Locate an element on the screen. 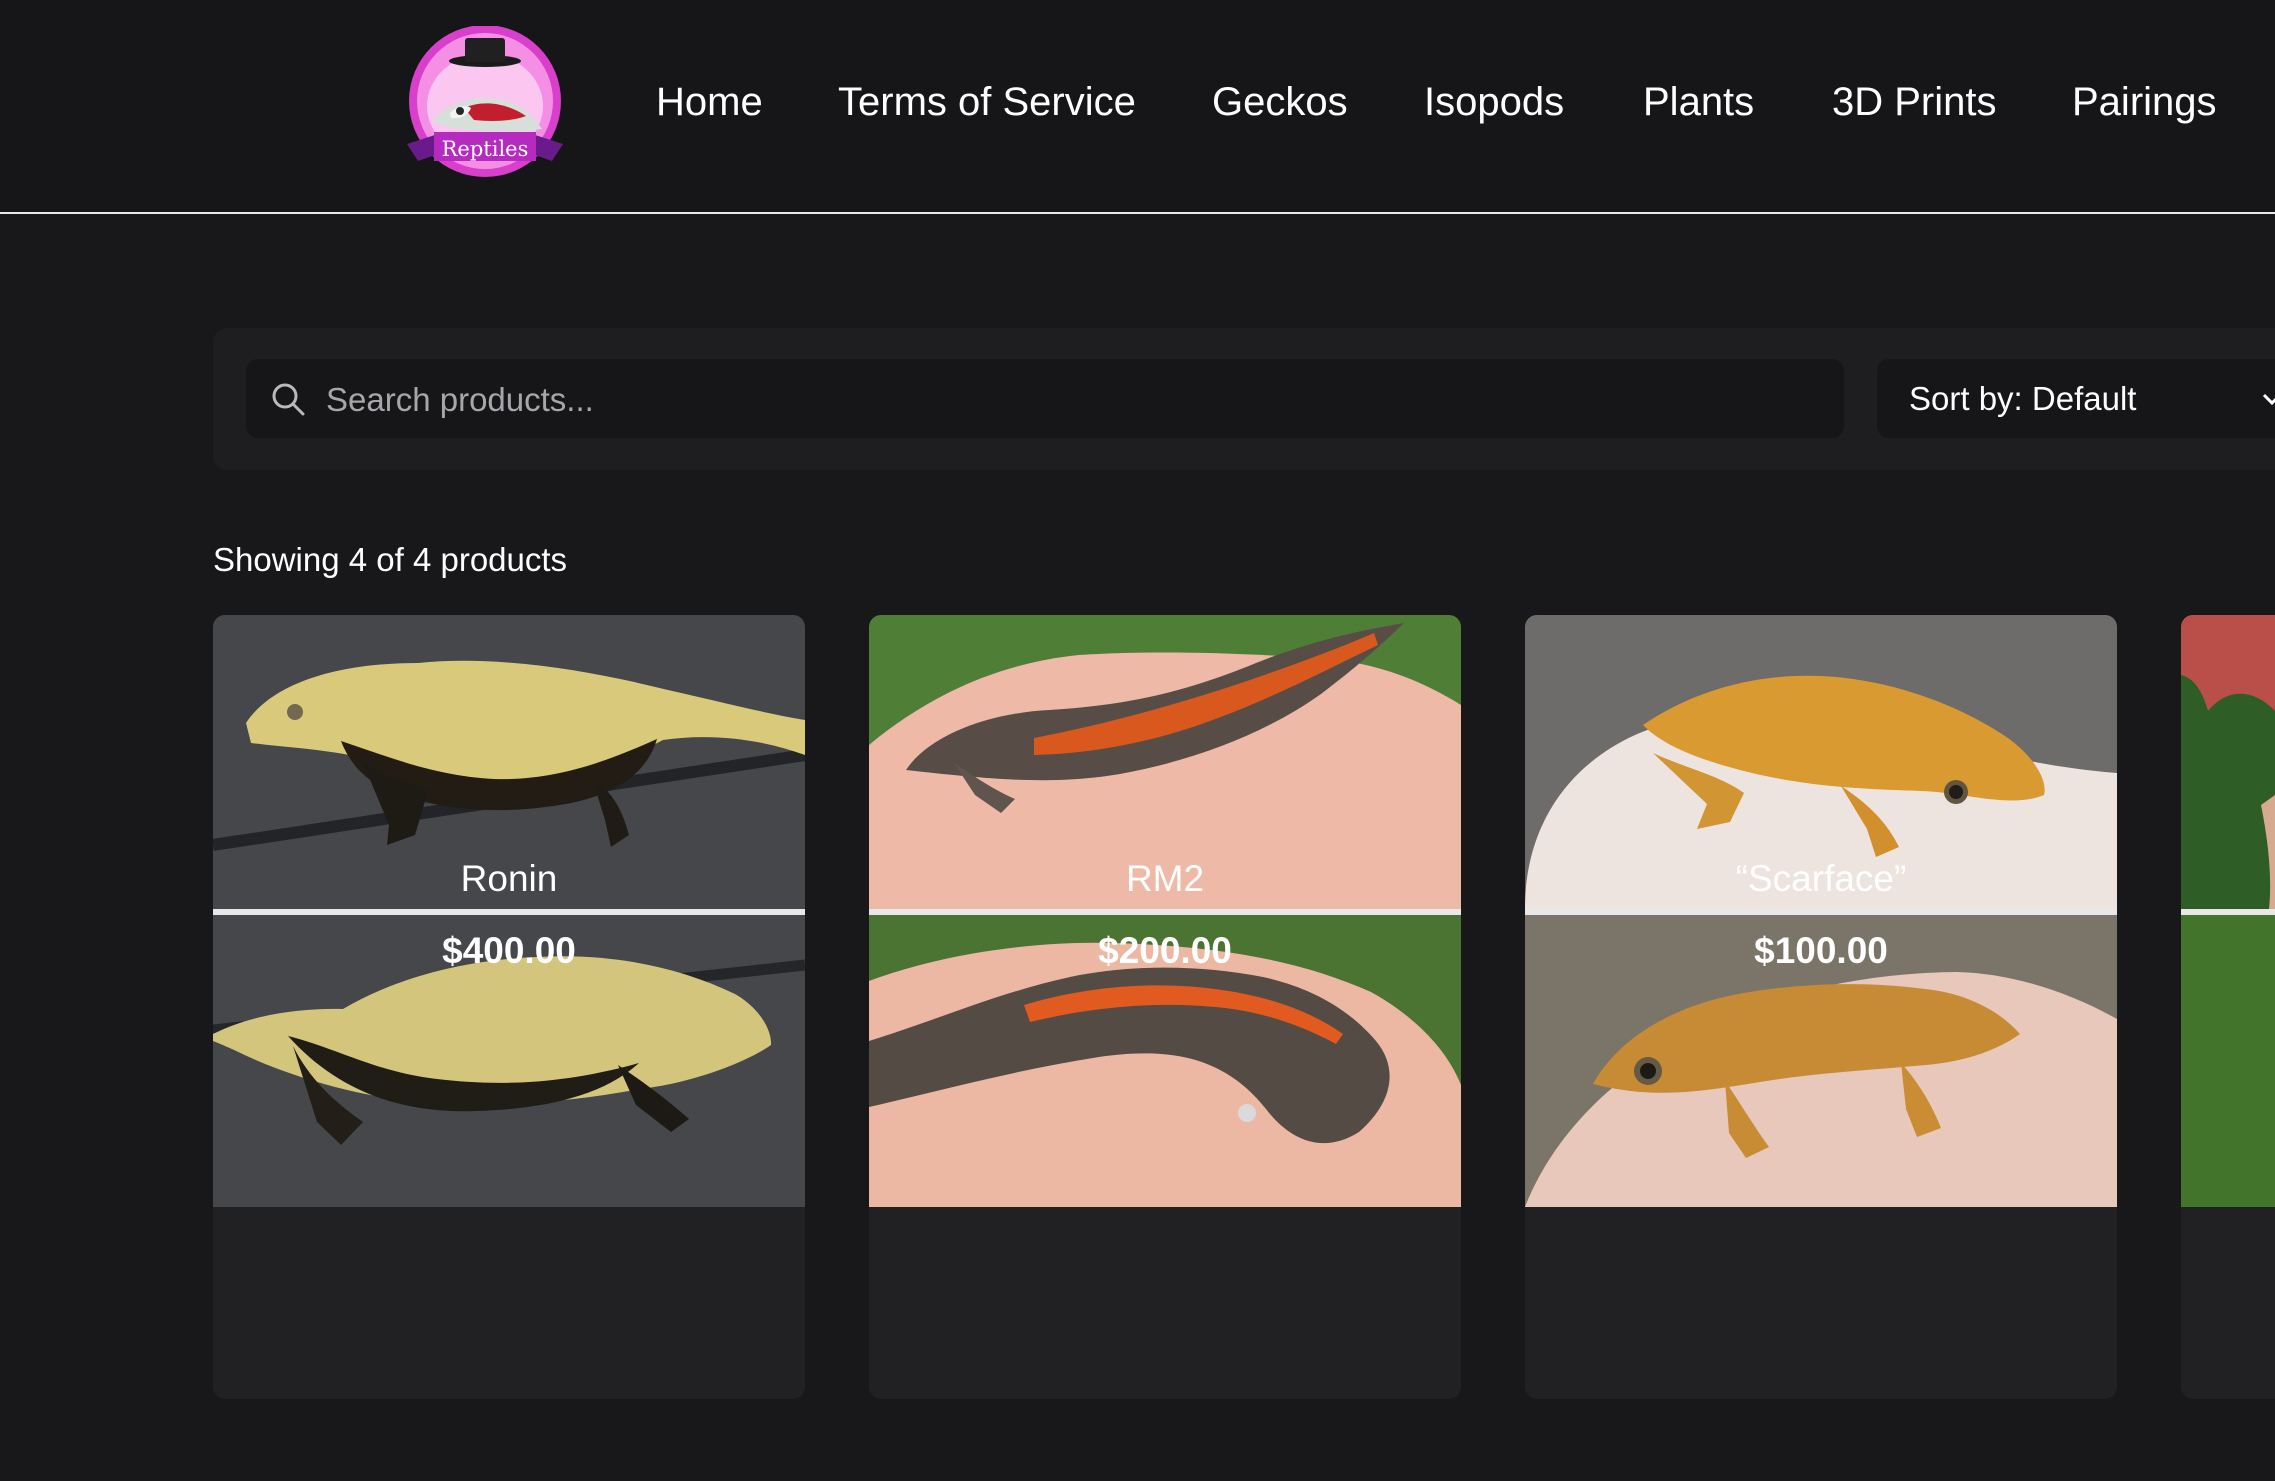 The image size is (2275, 1481). product-name: “Scarface” is located at coordinates (1821, 878).